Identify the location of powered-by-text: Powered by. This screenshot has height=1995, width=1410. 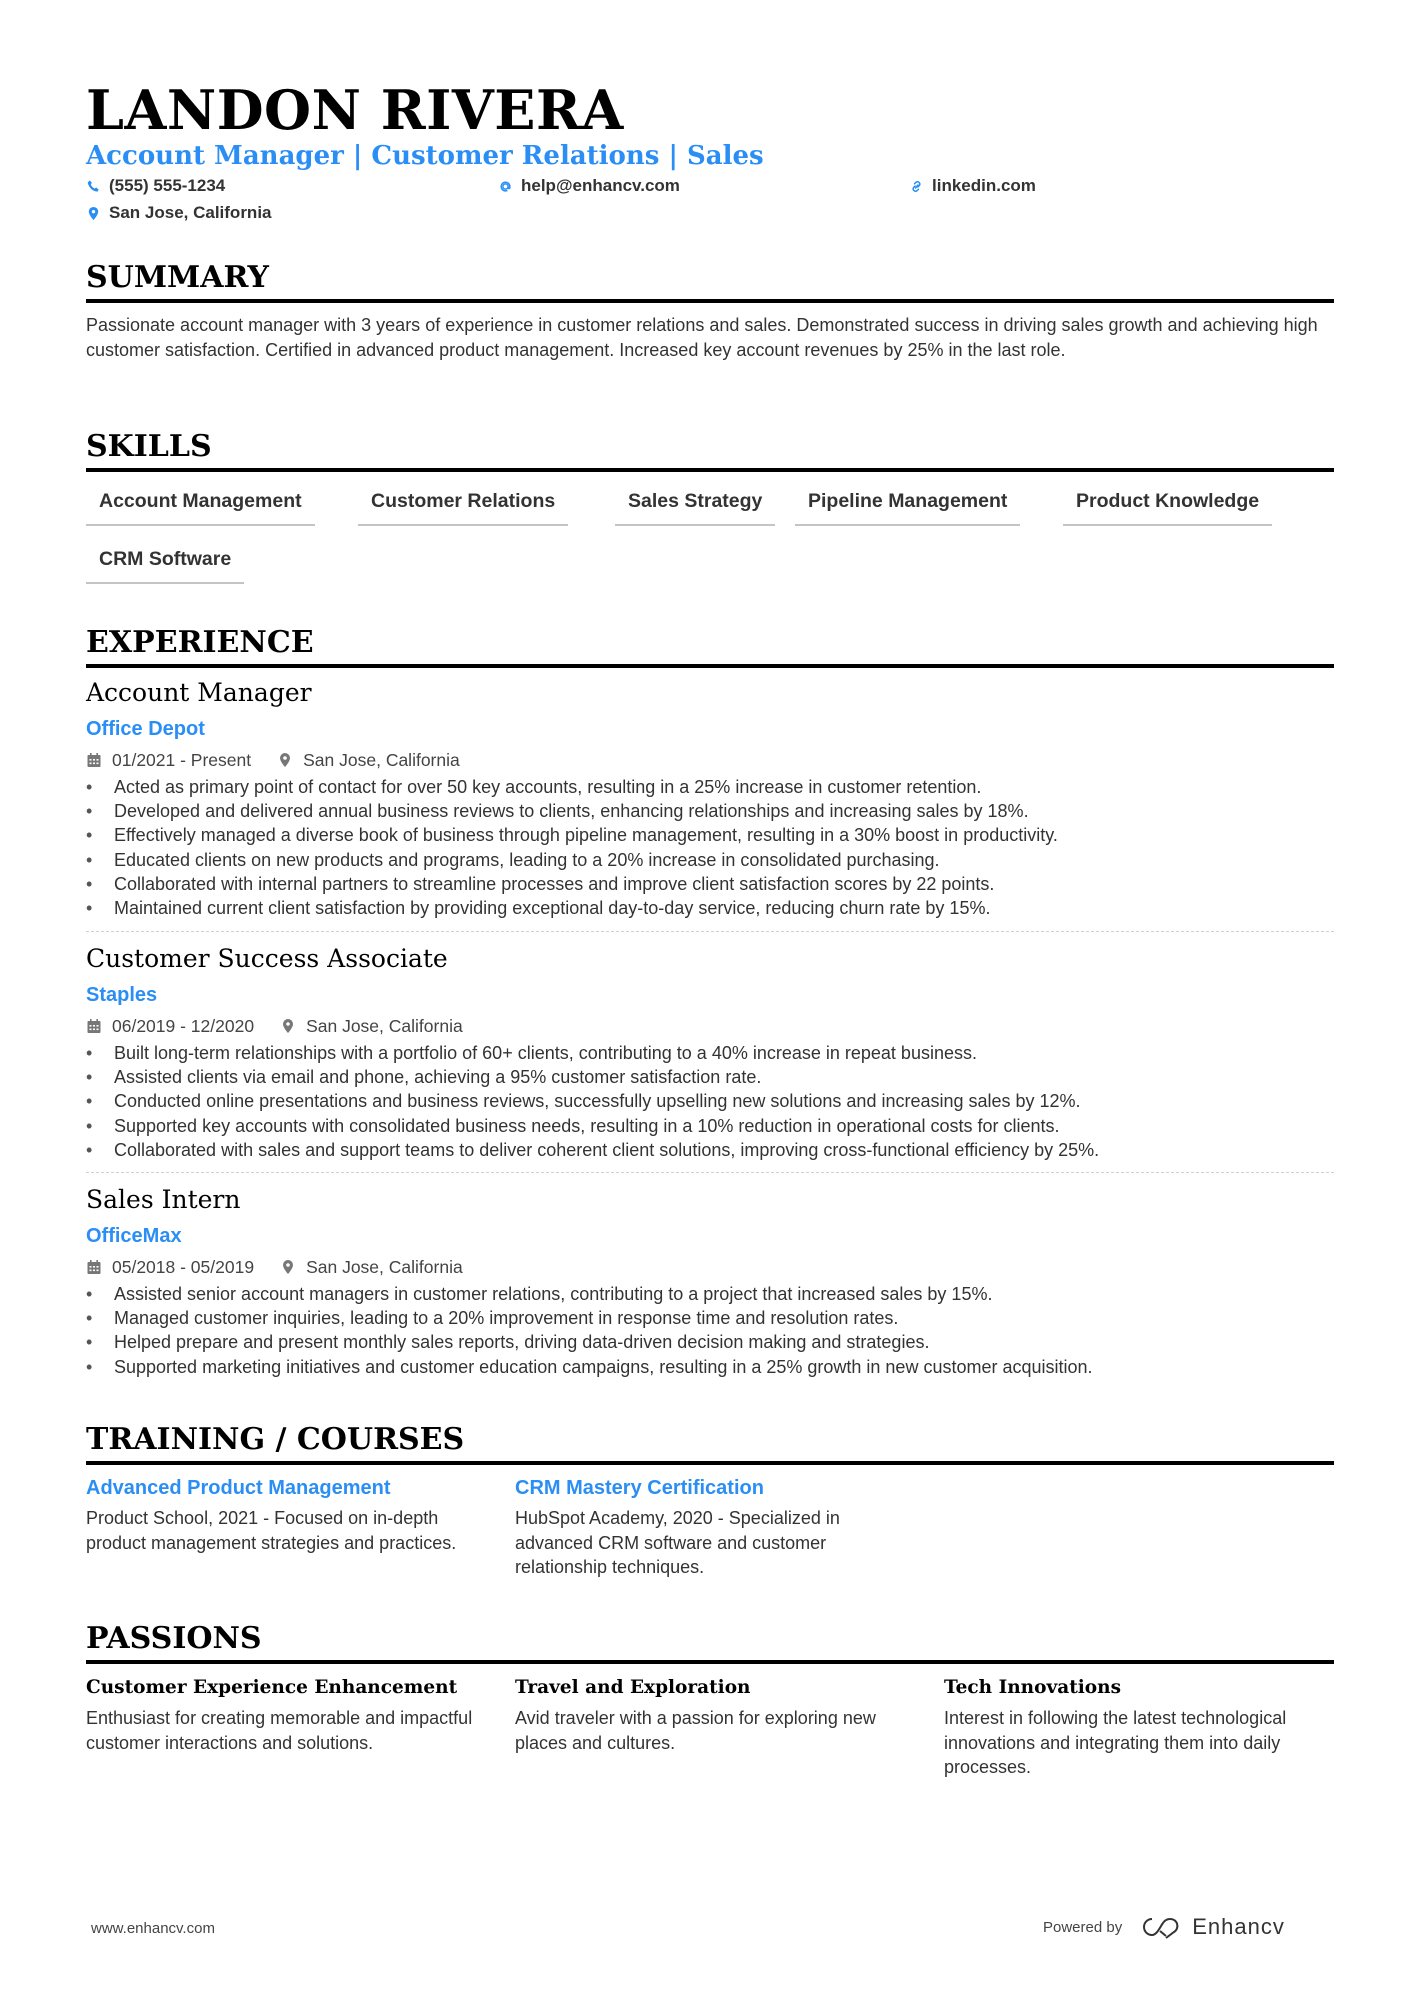
(1083, 1927).